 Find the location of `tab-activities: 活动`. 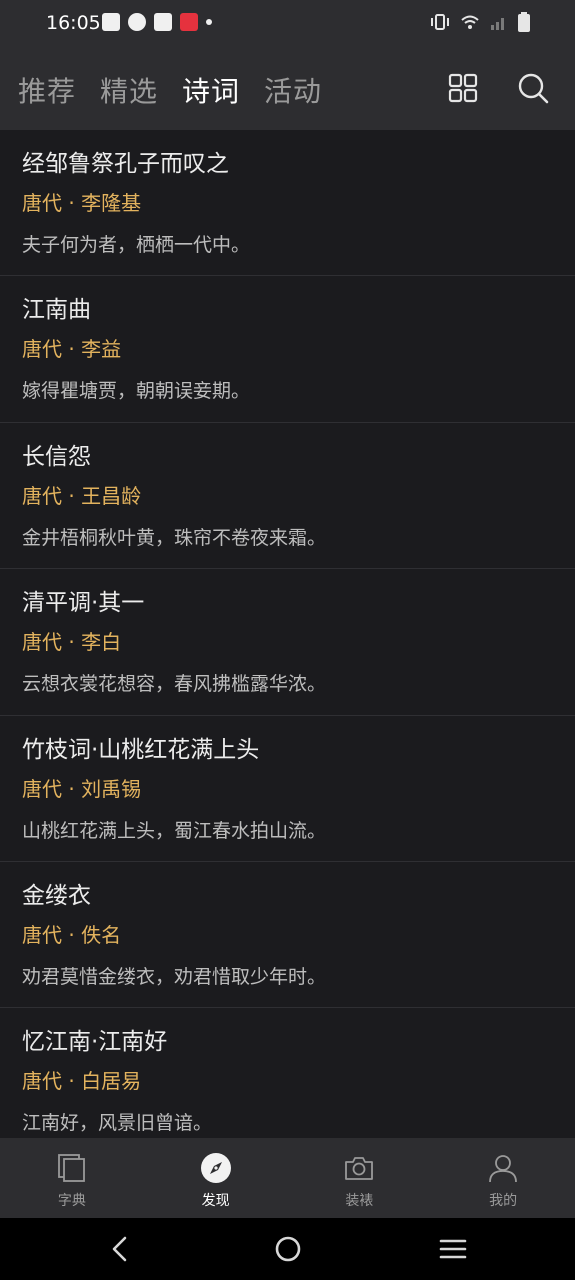

tab-activities: 活动 is located at coordinates (293, 90).